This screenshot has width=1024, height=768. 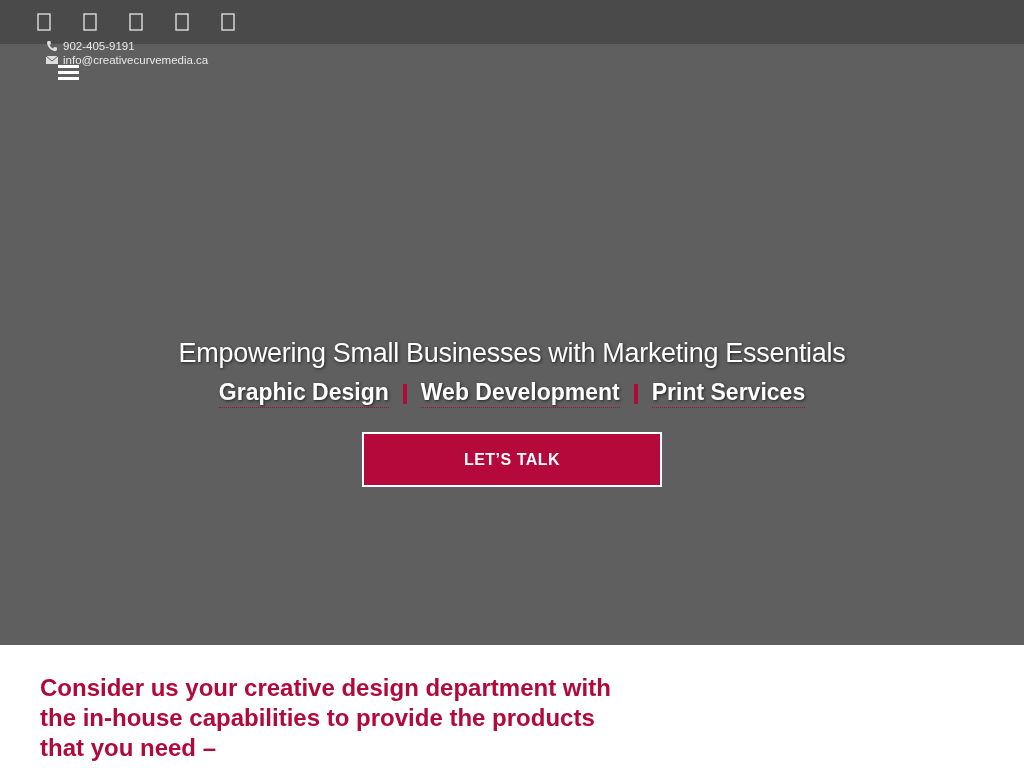 I want to click on phone-number: 902-405-9191, so click(x=99, y=46).